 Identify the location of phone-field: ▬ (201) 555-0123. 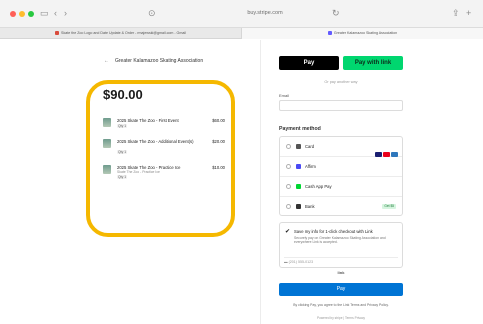
(341, 261).